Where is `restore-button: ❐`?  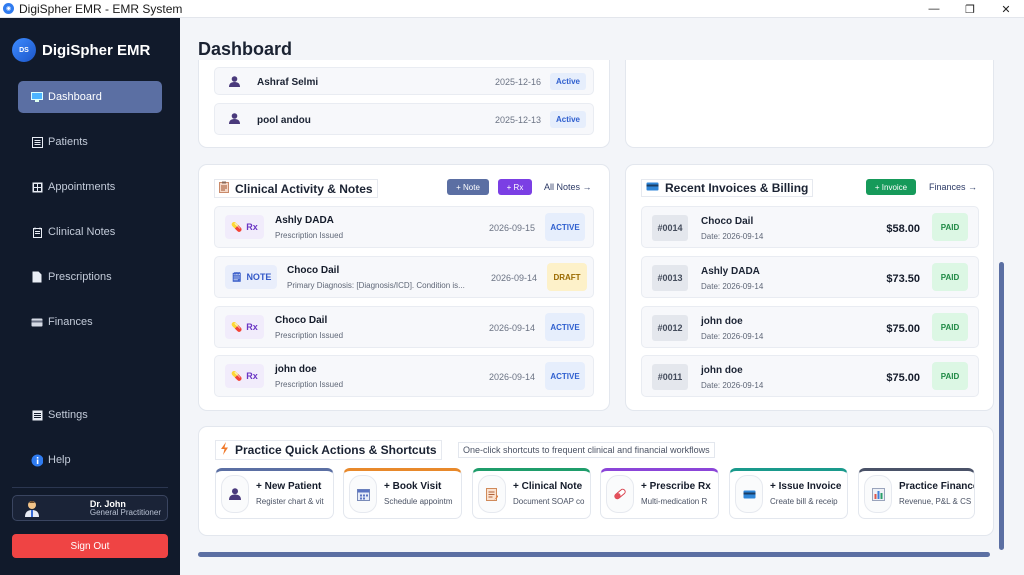 restore-button: ❐ is located at coordinates (970, 9).